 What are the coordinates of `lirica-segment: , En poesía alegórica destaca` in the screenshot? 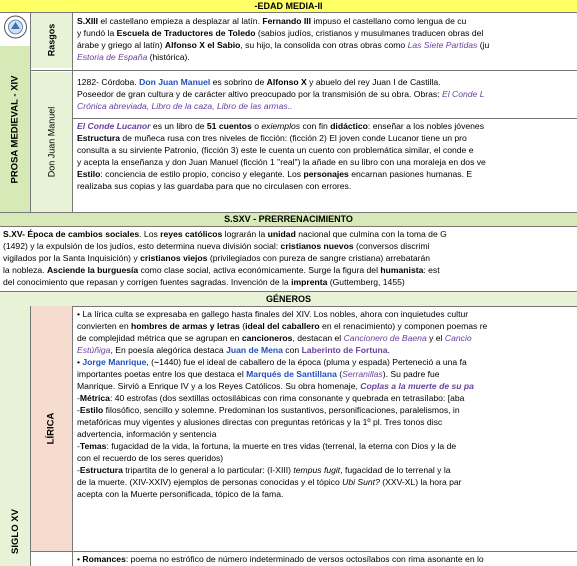 It's located at (168, 350).